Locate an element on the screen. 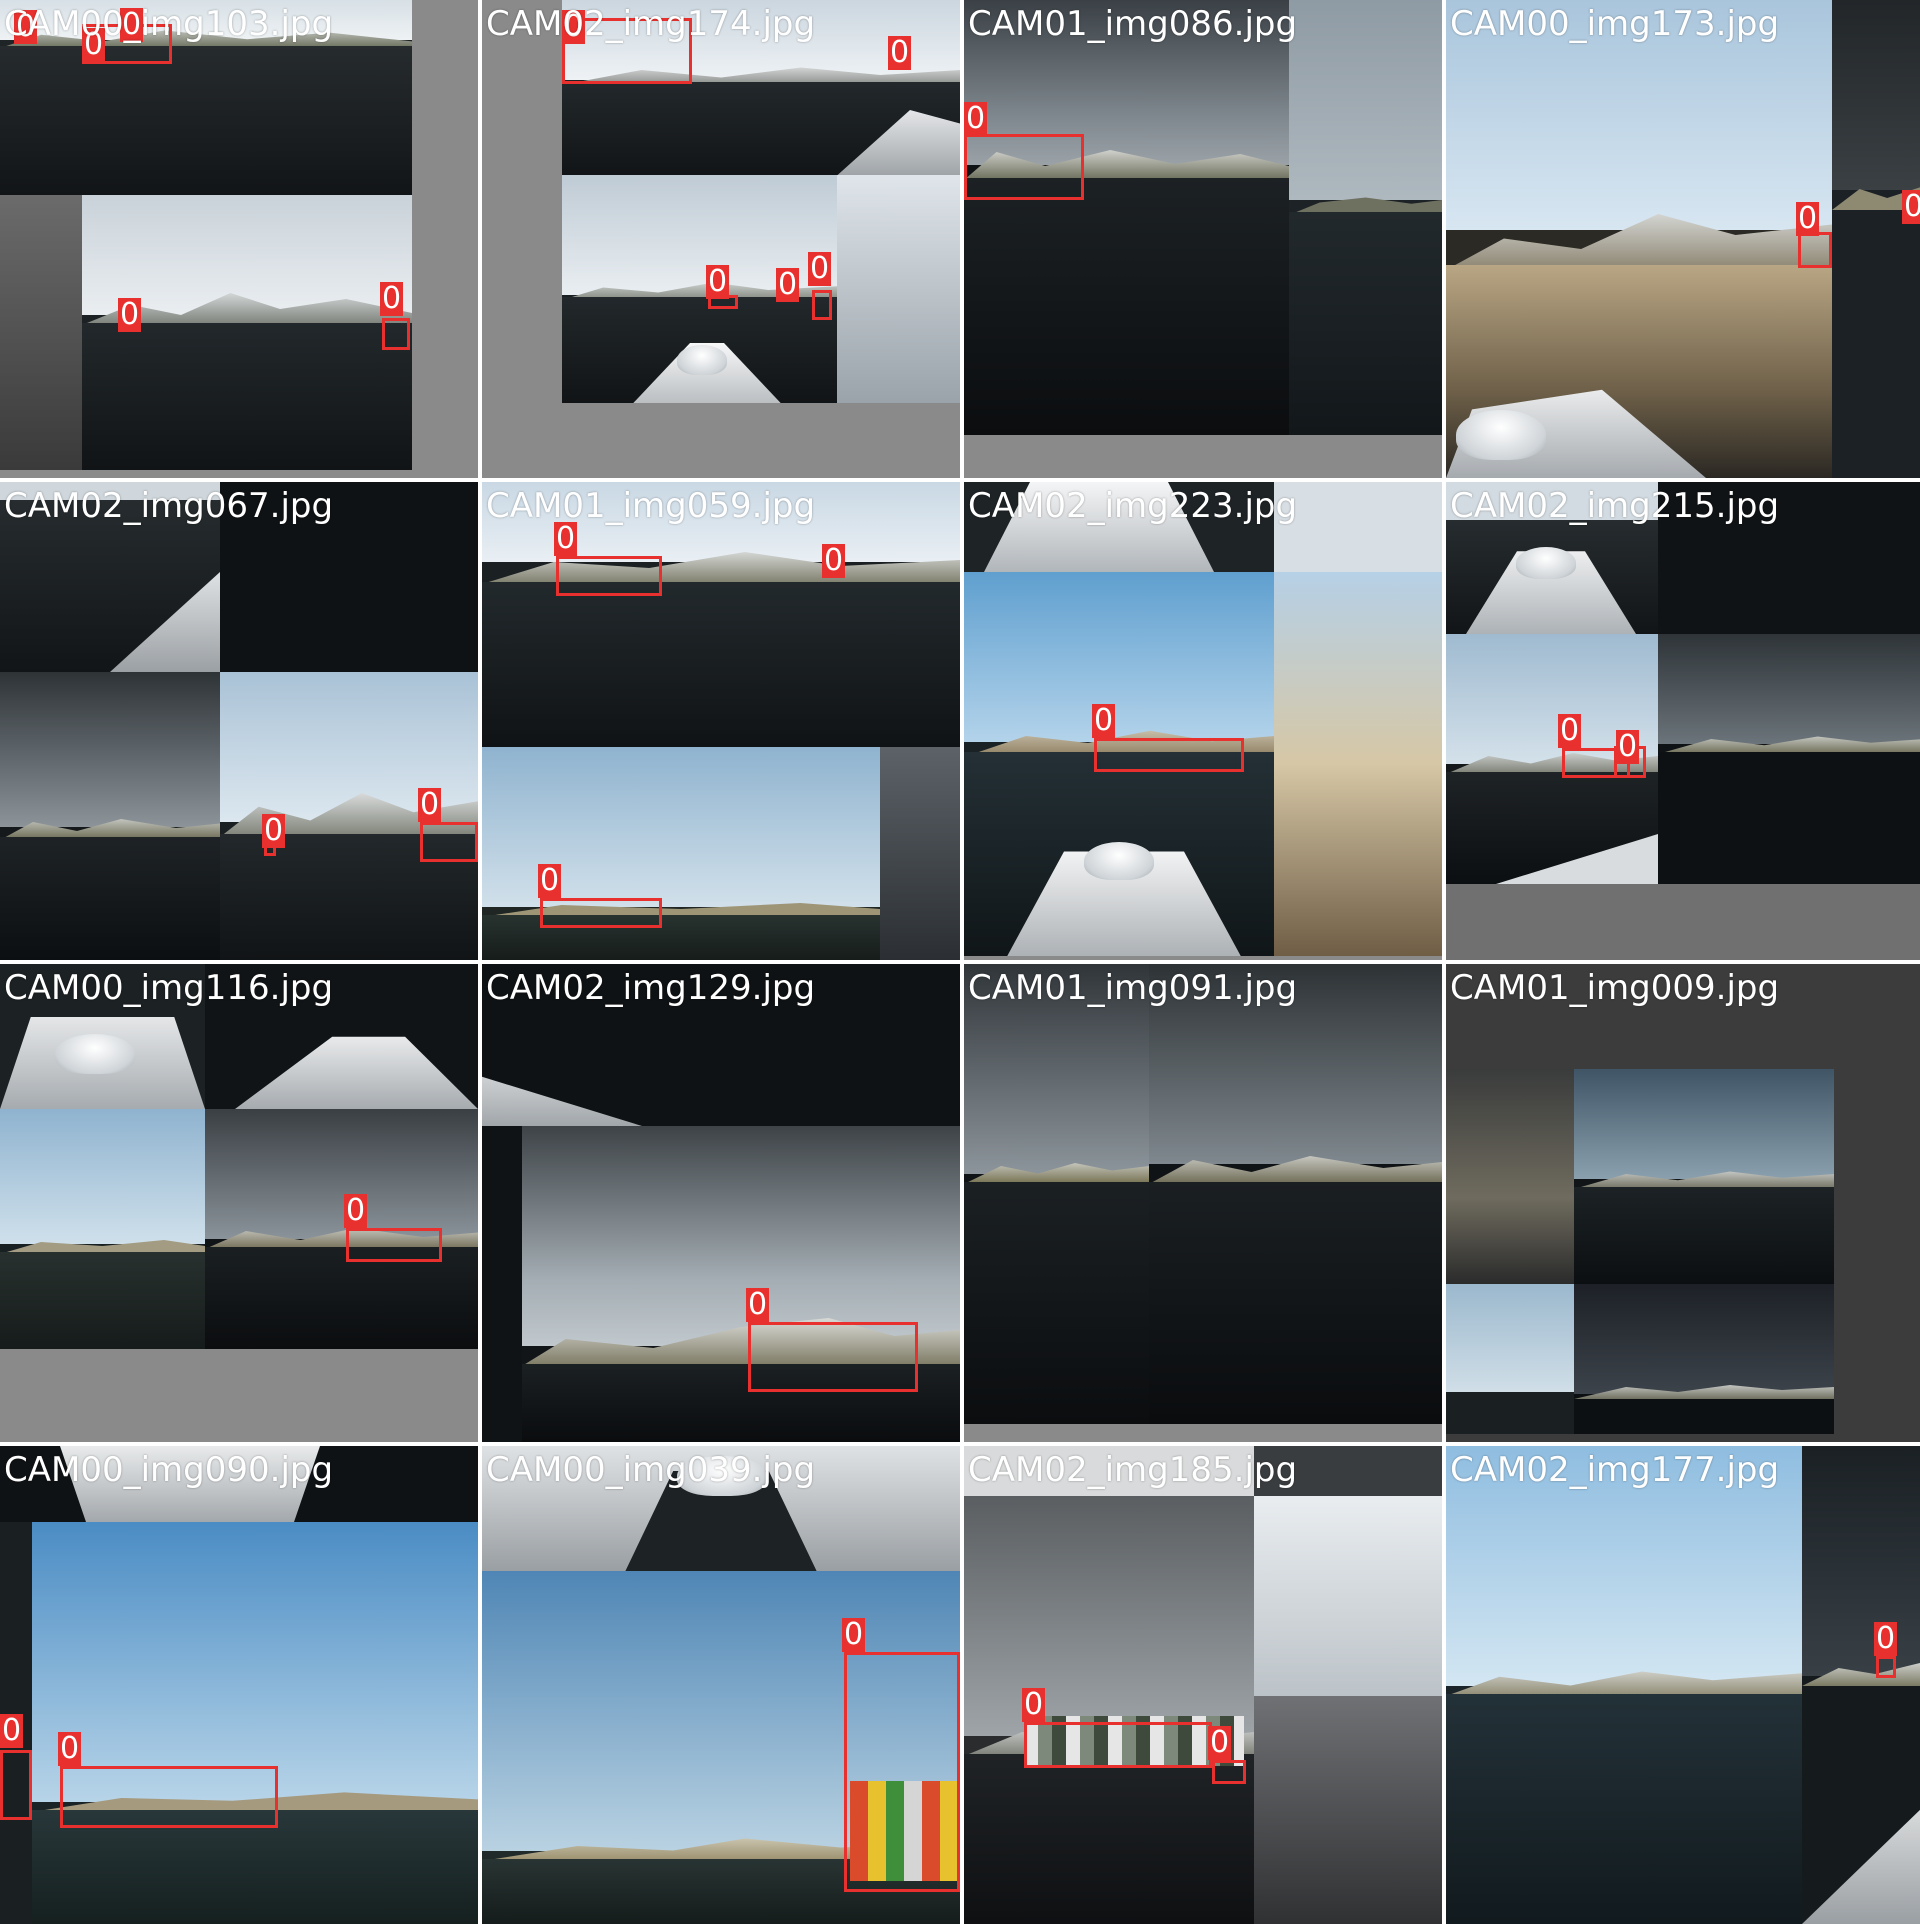 The height and width of the screenshot is (1924, 1920). tile-filename: CAM00_img103.jpg is located at coordinates (169, 24).